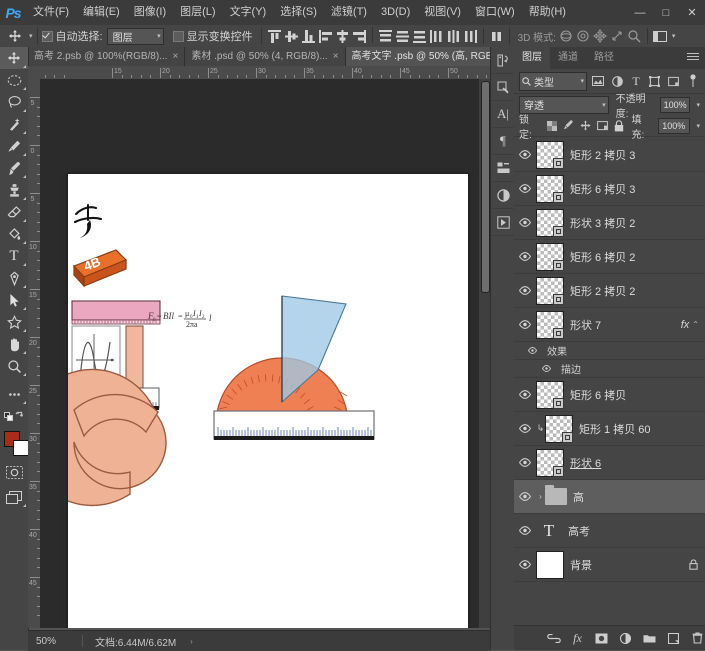 This screenshot has height=651, width=705. Describe the element at coordinates (14, 394) in the screenshot. I see `more-tools-icon` at that location.